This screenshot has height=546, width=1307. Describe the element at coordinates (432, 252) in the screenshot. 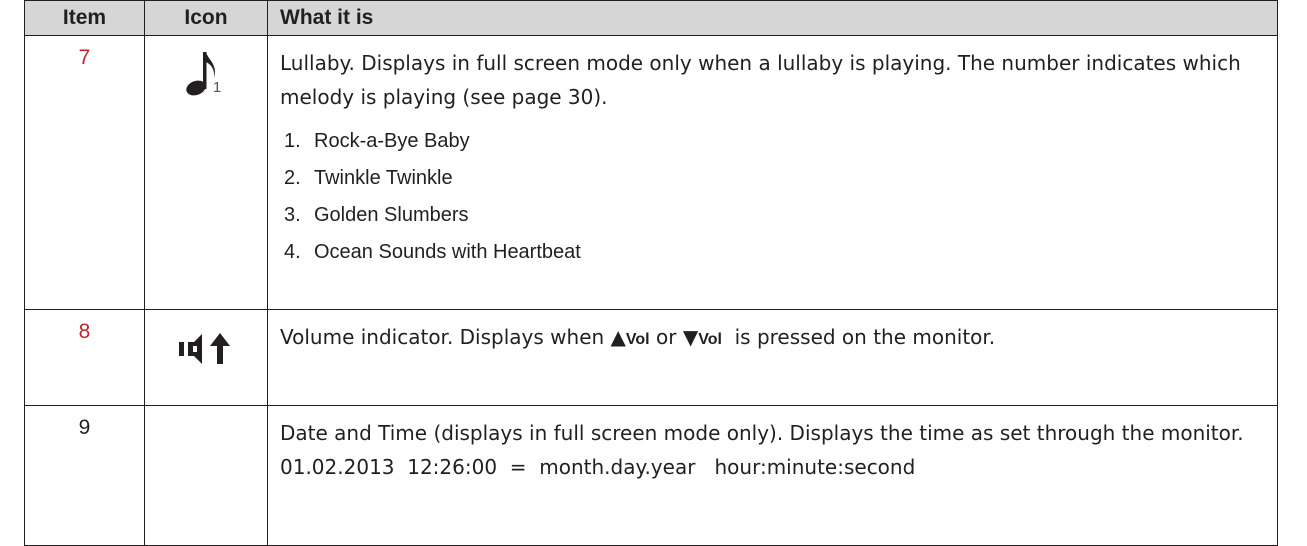

I see `list-item: 4. Ocean Sounds with Heartbeat` at that location.